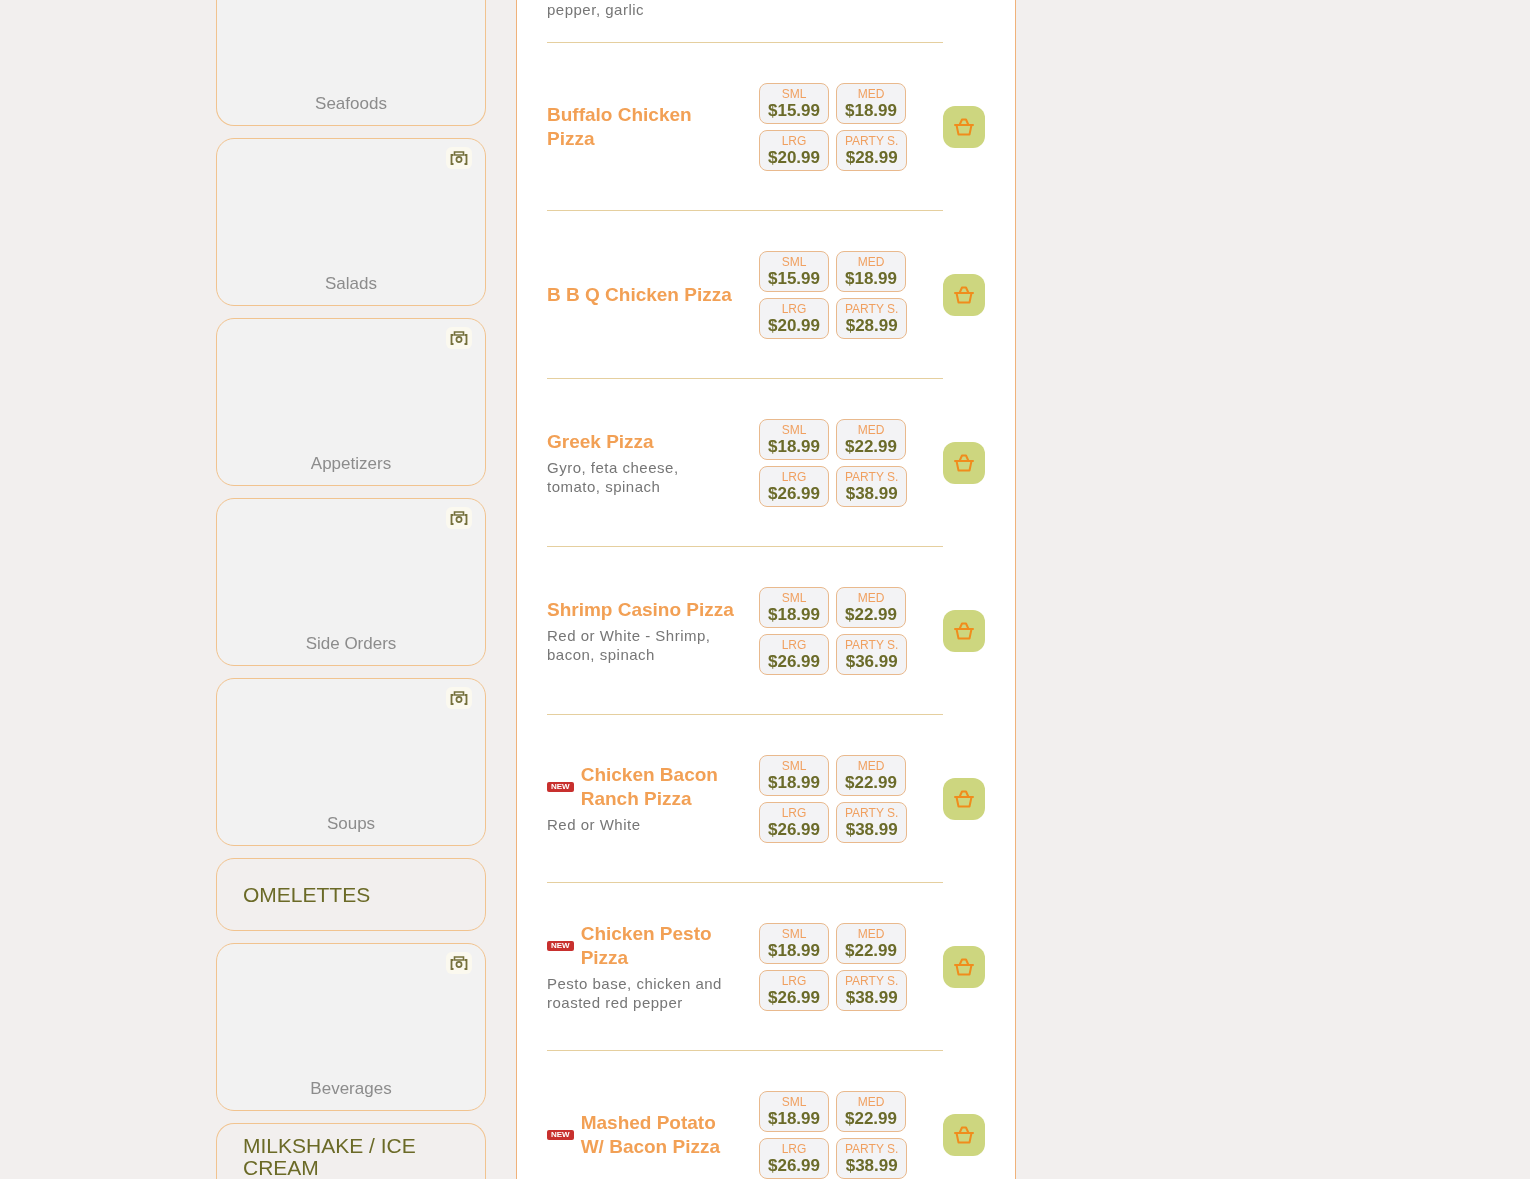  I want to click on category-card: Side Orders, so click(351, 582).